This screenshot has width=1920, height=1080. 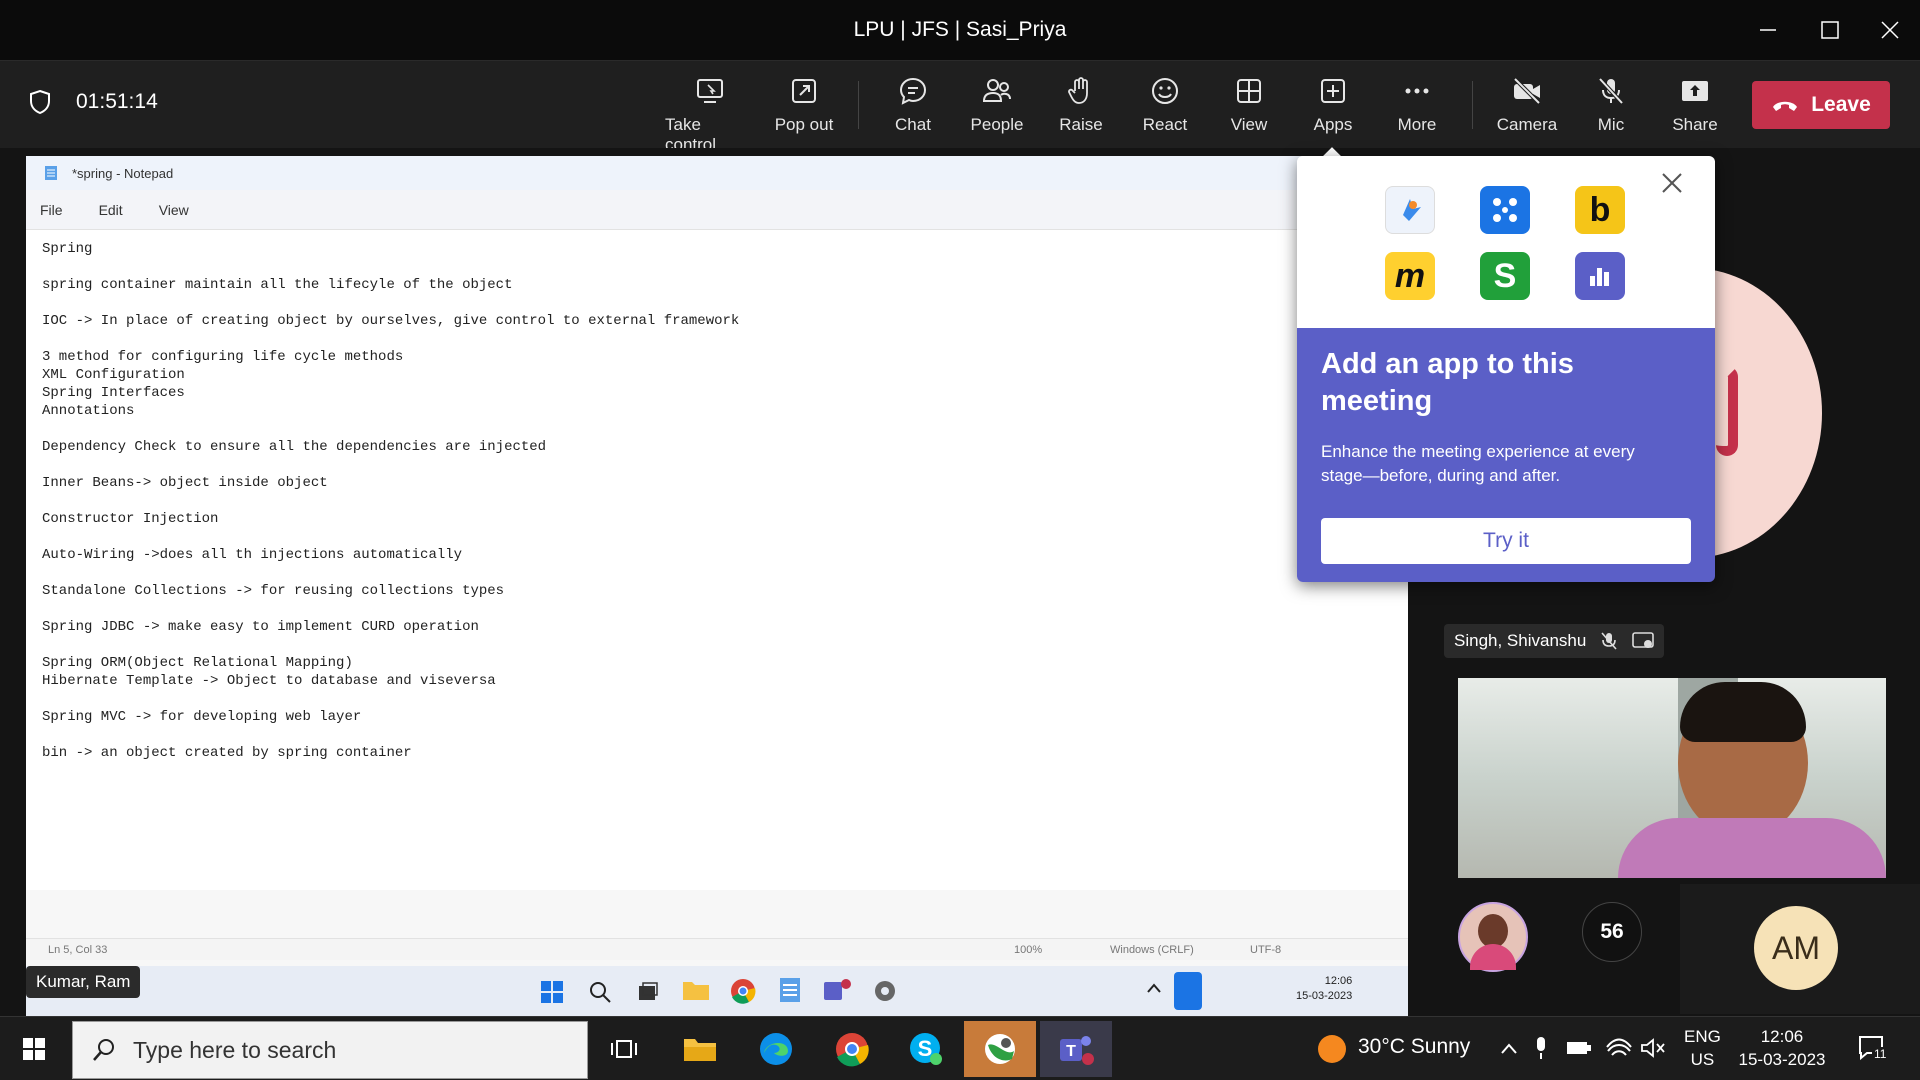 What do you see at coordinates (960, 29) in the screenshot?
I see `window-title: LPU | JFS | Sasi_Priya` at bounding box center [960, 29].